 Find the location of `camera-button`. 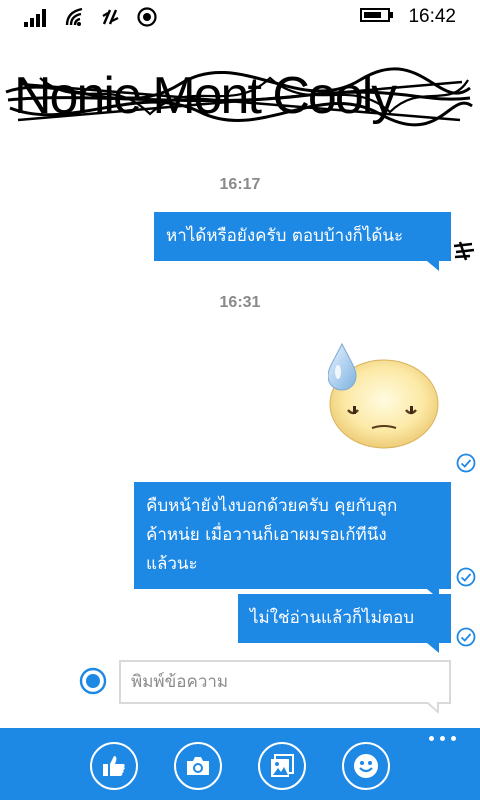

camera-button is located at coordinates (198, 766).